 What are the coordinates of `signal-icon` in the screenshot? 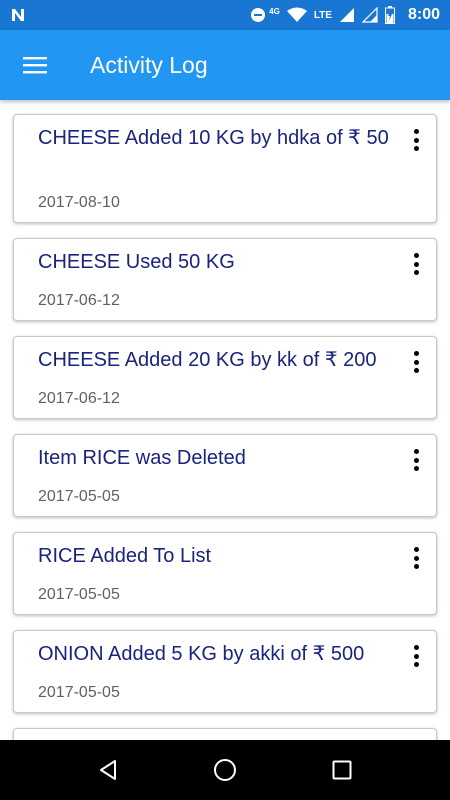 It's located at (346, 15).